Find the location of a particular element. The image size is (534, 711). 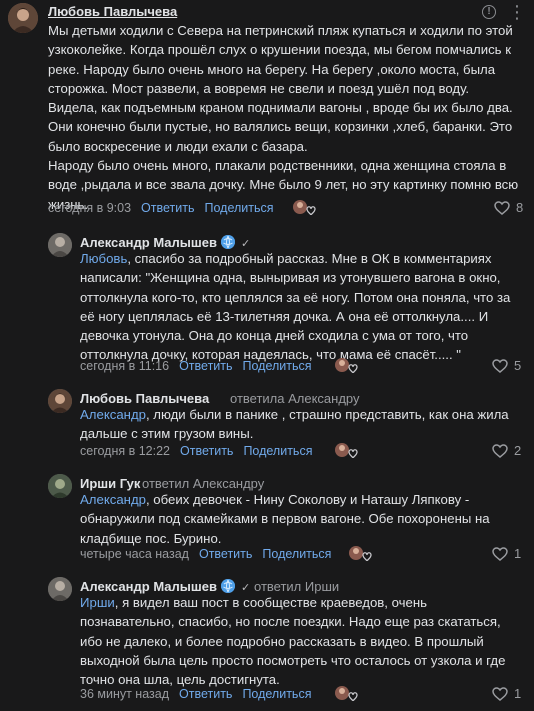

mention-link: Ирши is located at coordinates (97, 602).